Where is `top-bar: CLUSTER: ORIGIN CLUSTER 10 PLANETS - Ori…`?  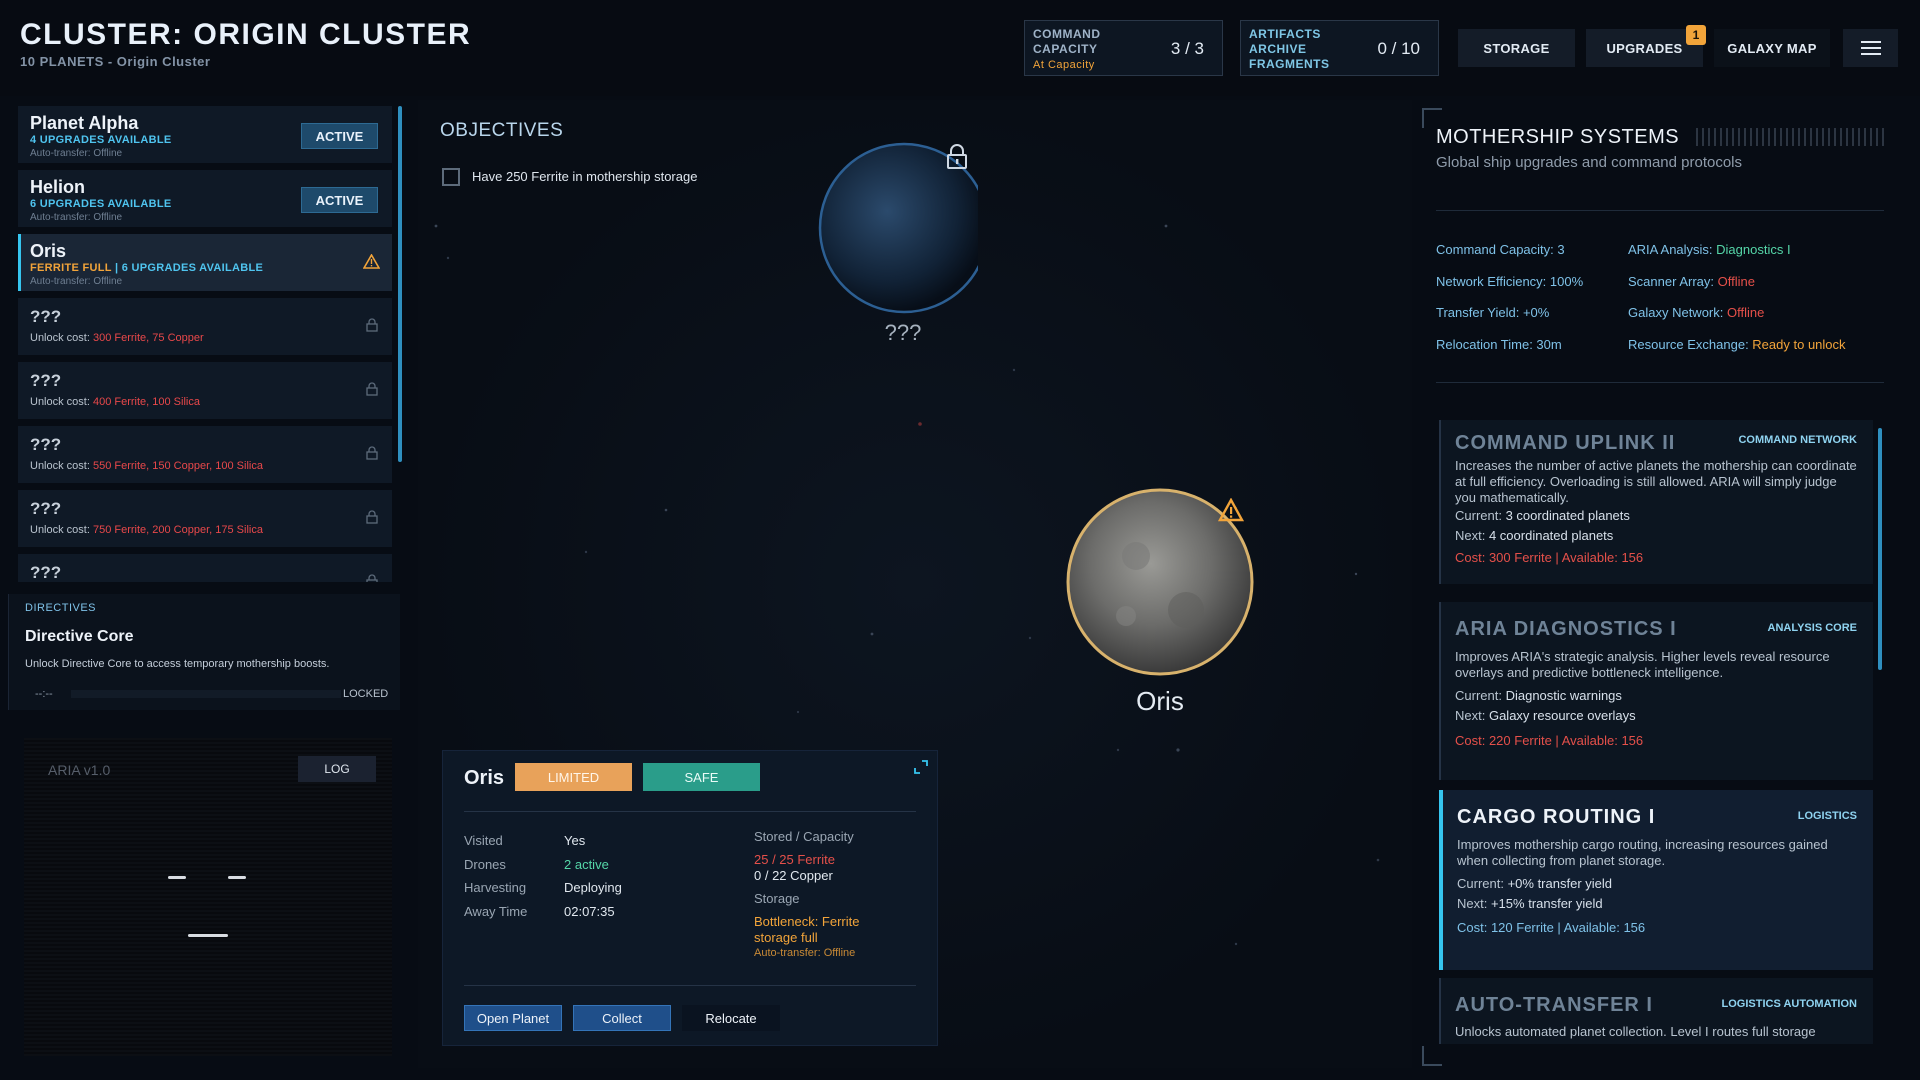
top-bar: CLUSTER: ORIGIN CLUSTER 10 PLANETS - Ori… is located at coordinates (960, 48).